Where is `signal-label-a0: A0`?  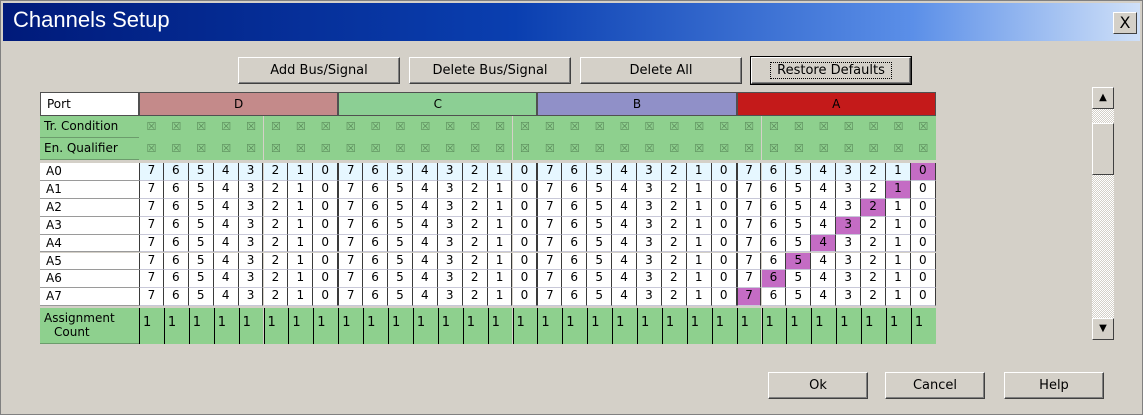
signal-label-a0: A0 is located at coordinates (89, 172).